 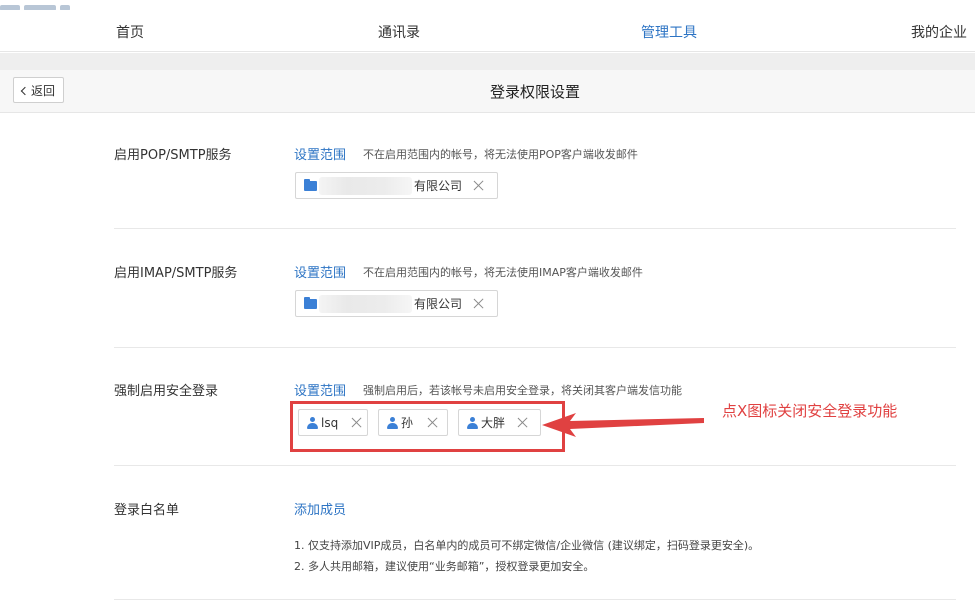 What do you see at coordinates (503, 272) in the screenshot?
I see `section-description: 不在启用范围内的帐号，将无法使用IMAP客户端收发邮件` at bounding box center [503, 272].